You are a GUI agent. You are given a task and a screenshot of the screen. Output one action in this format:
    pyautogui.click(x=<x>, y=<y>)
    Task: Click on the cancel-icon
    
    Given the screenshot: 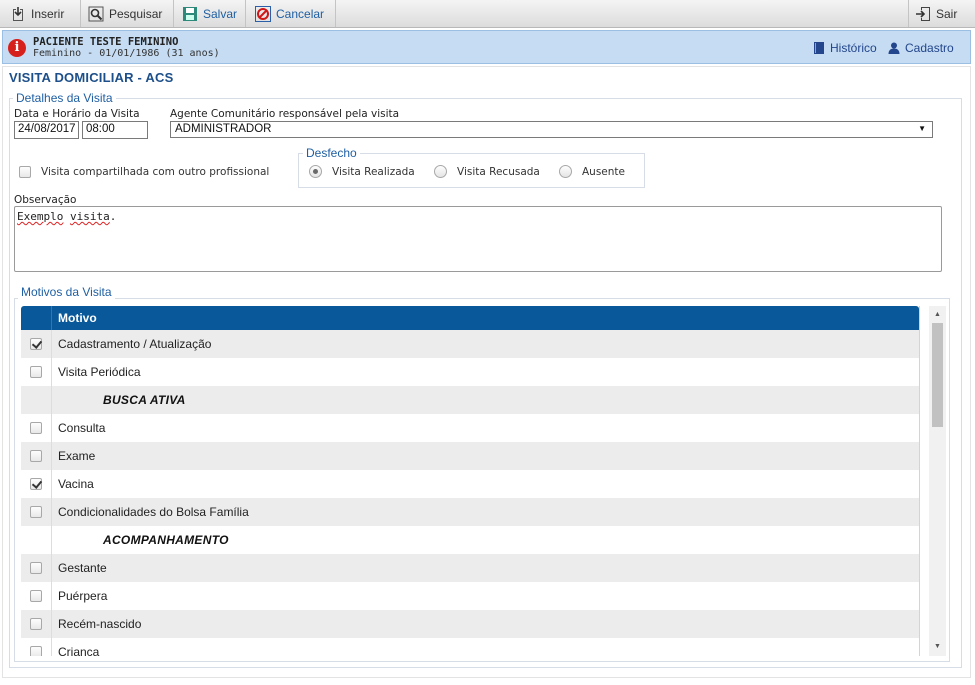 What is the action you would take?
    pyautogui.click(x=263, y=13)
    